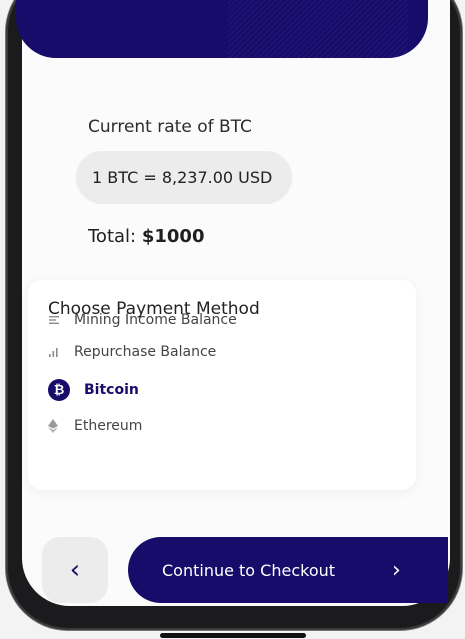 The image size is (465, 639). What do you see at coordinates (61, 426) in the screenshot?
I see `ethereum-icon` at bounding box center [61, 426].